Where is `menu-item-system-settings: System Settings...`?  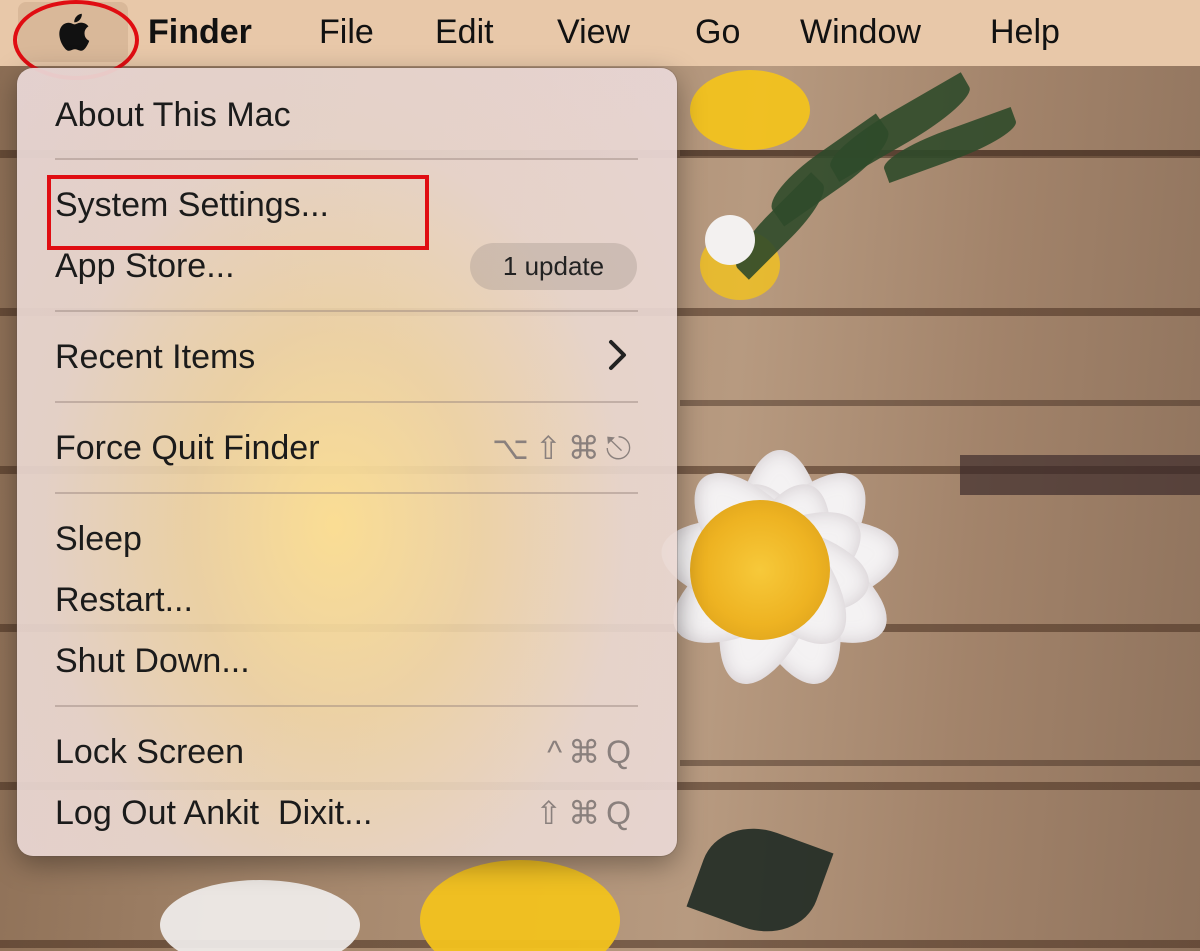 menu-item-system-settings: System Settings... is located at coordinates (192, 205).